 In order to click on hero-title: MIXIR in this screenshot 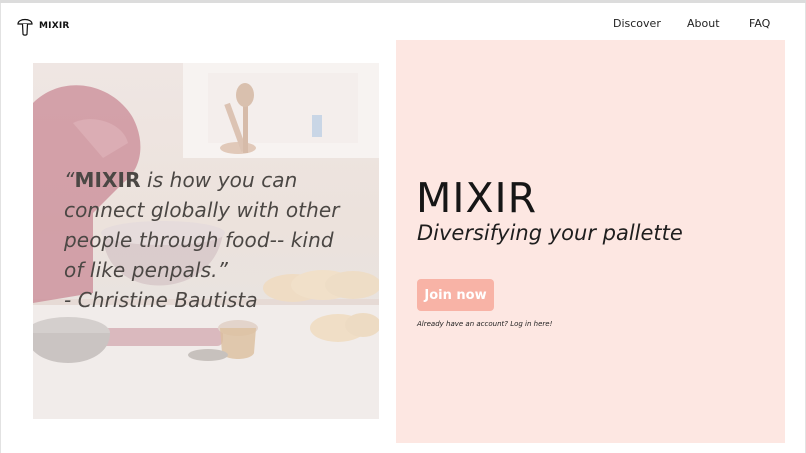, I will do `click(477, 198)`.